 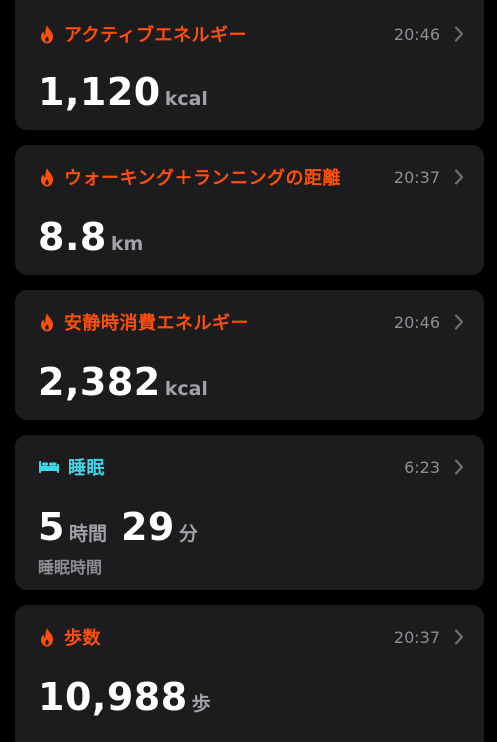 What do you see at coordinates (201, 704) in the screenshot?
I see `value-unit: 歩` at bounding box center [201, 704].